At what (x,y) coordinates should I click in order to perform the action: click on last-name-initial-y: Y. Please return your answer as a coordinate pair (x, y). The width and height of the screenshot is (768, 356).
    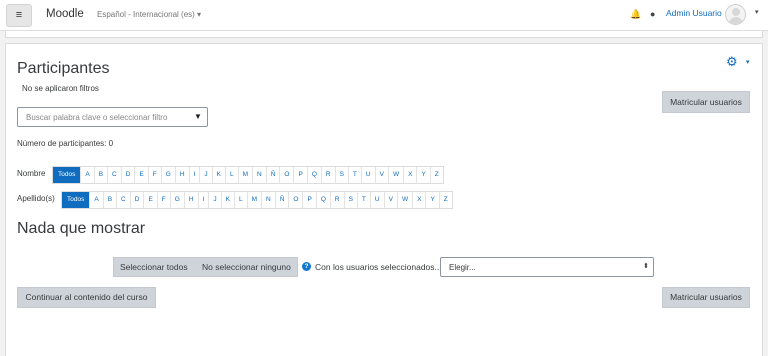
    Looking at the image, I should click on (433, 200).